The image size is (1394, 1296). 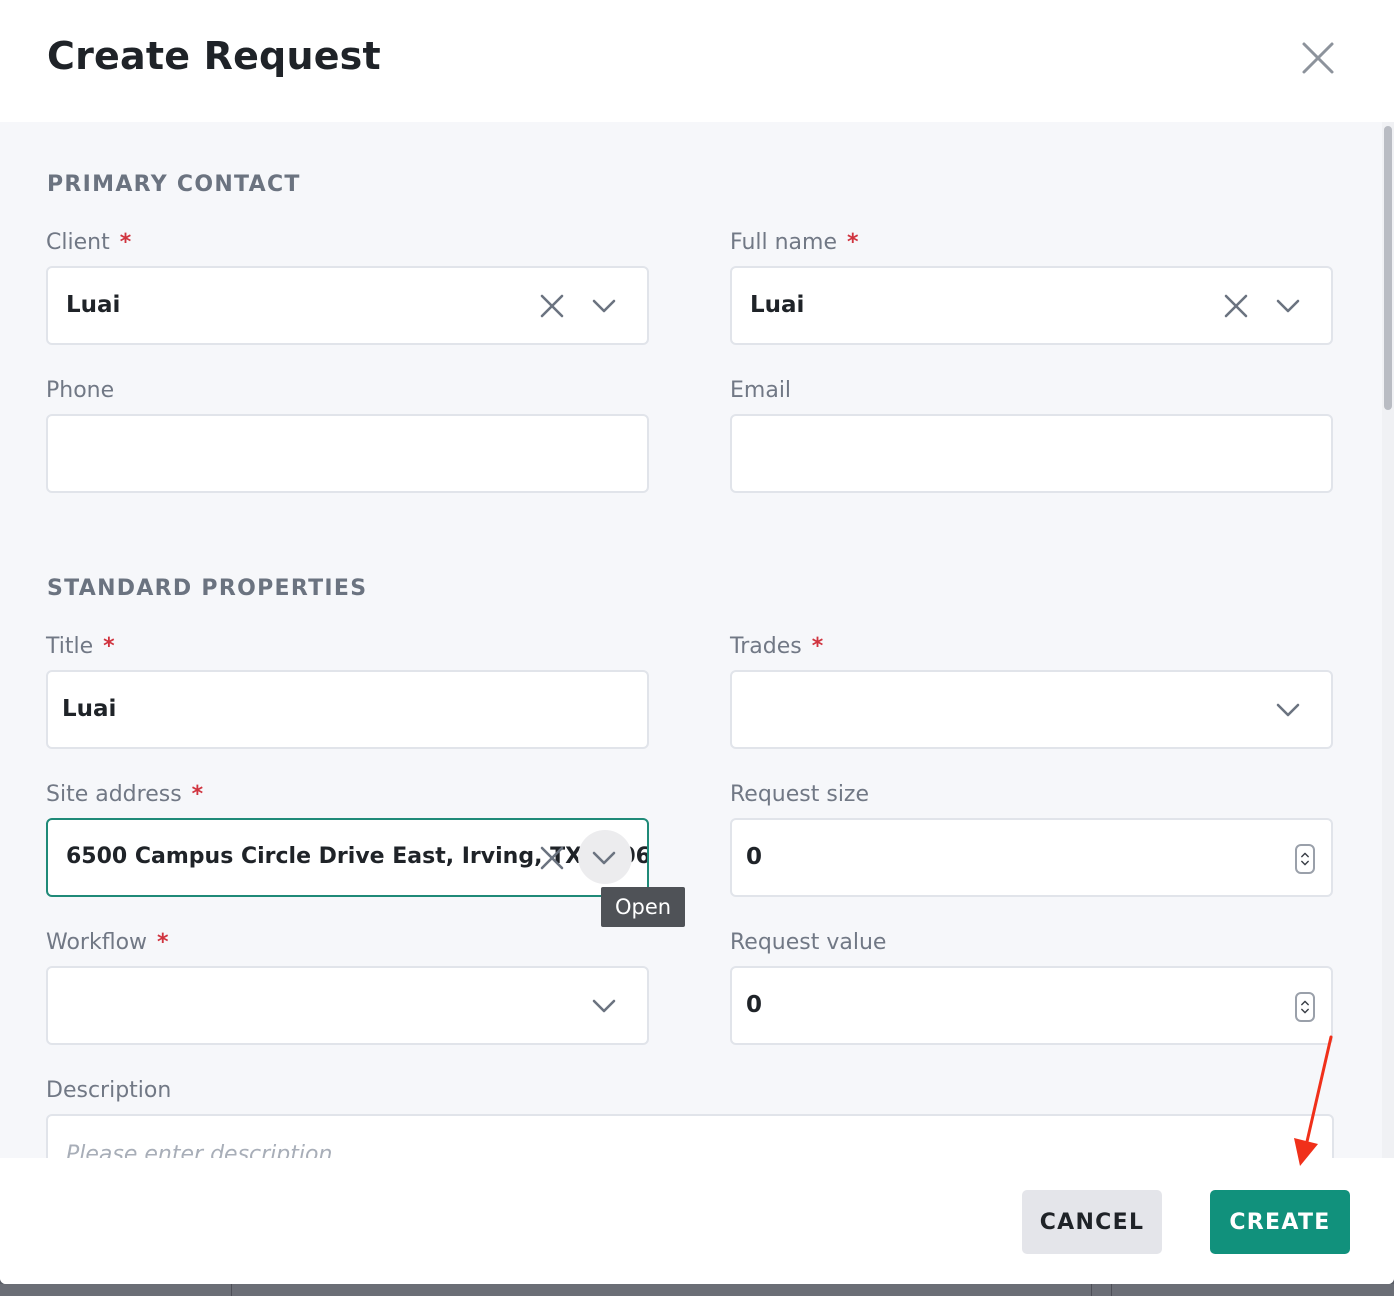 I want to click on title-label: Title *, so click(x=80, y=646).